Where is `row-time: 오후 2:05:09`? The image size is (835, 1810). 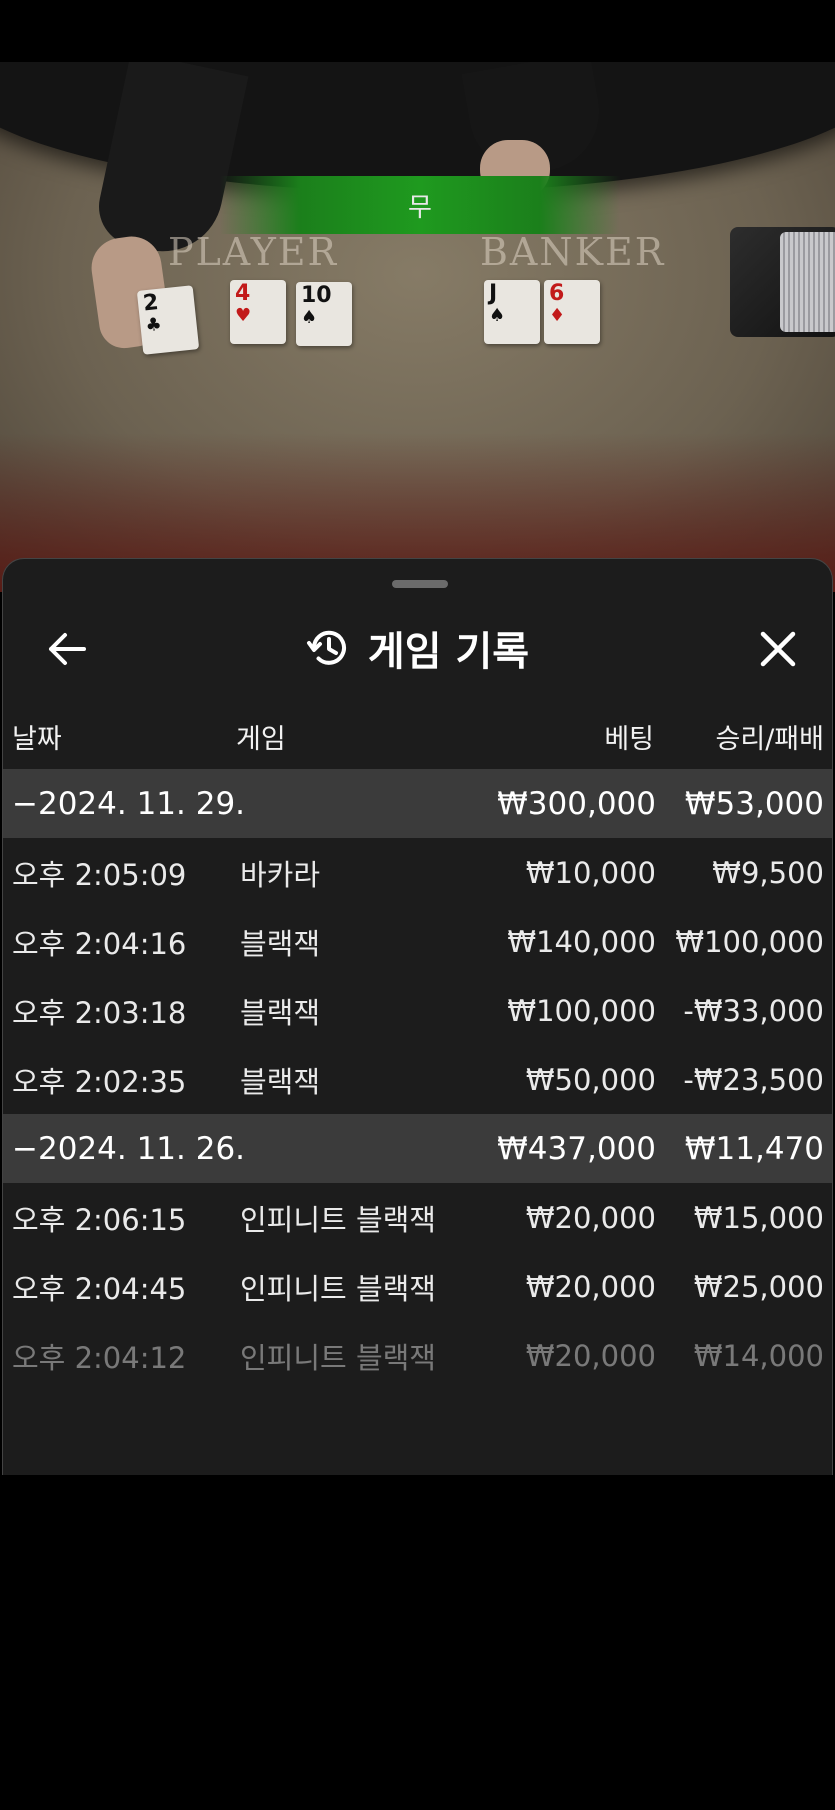 row-time: 오후 2:05:09 is located at coordinates (99, 874).